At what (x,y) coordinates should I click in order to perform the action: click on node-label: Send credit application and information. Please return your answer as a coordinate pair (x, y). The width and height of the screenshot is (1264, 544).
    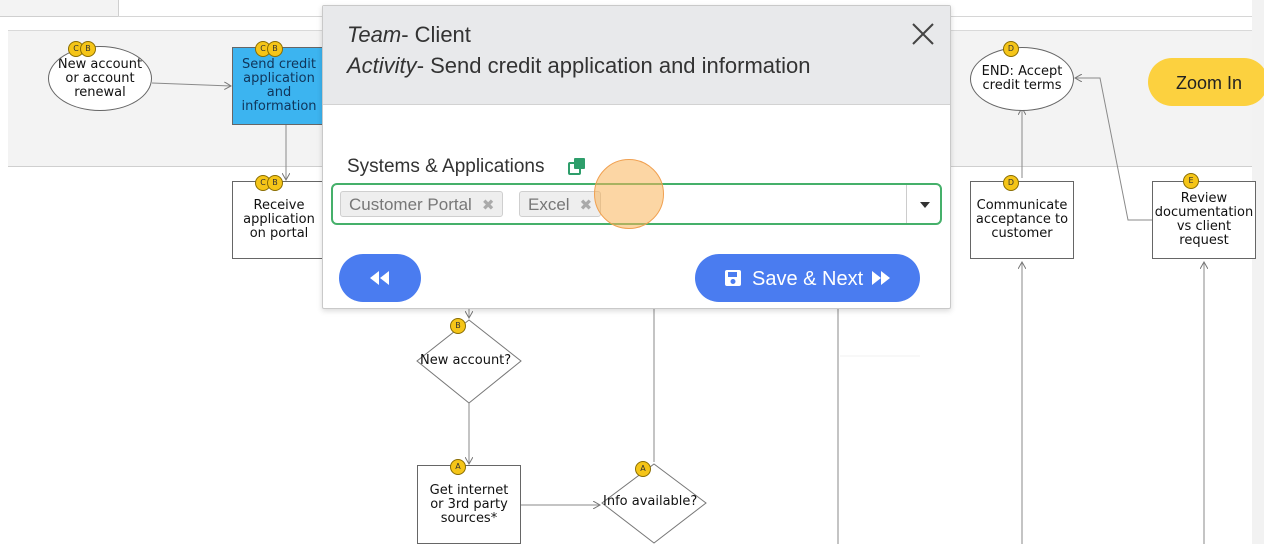
    Looking at the image, I should click on (279, 85).